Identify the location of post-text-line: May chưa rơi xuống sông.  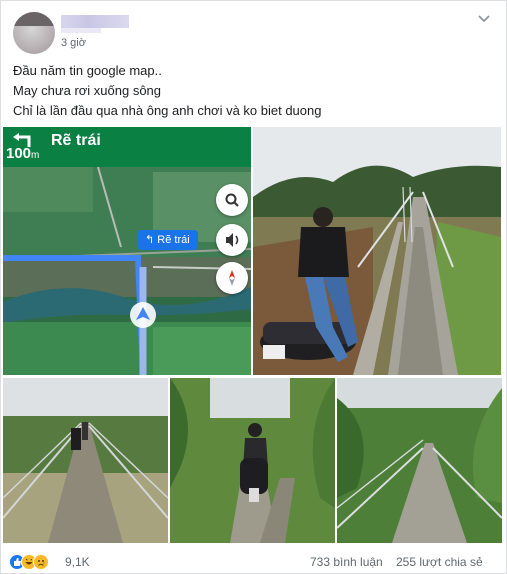
(87, 90).